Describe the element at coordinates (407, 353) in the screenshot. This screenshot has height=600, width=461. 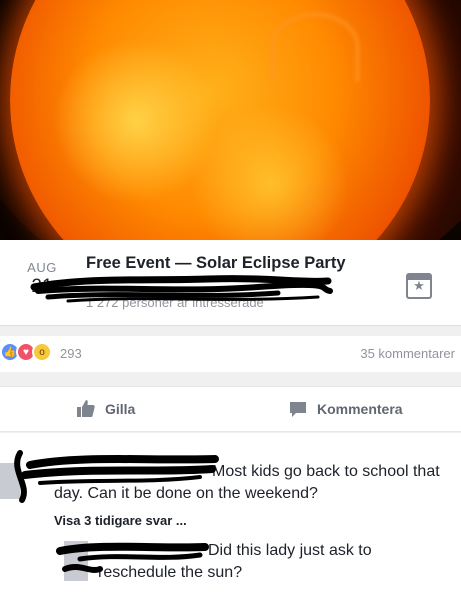
I see `comment-count: 35 kommentarer` at that location.